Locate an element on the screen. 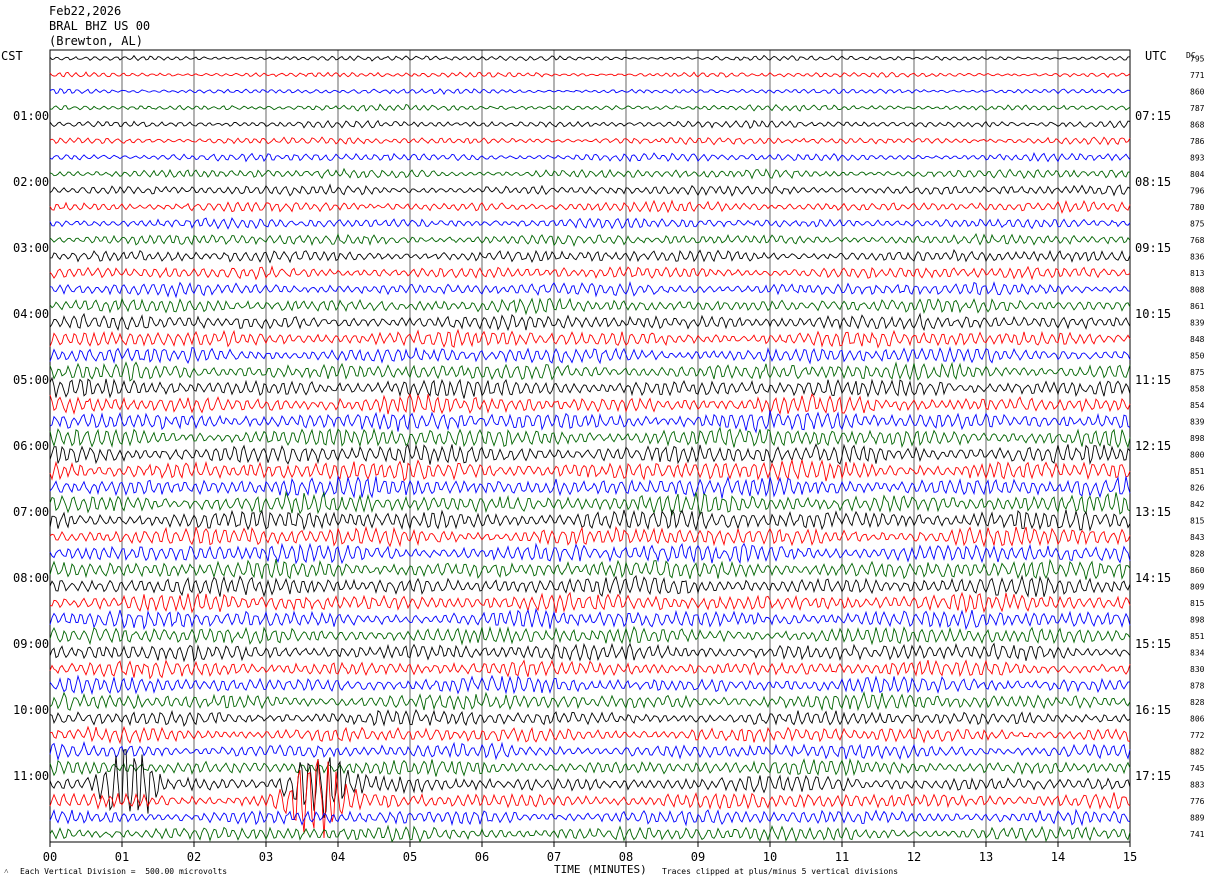 The width and height of the screenshot is (1210, 886). x-tick-label: 09 is located at coordinates (698, 857).